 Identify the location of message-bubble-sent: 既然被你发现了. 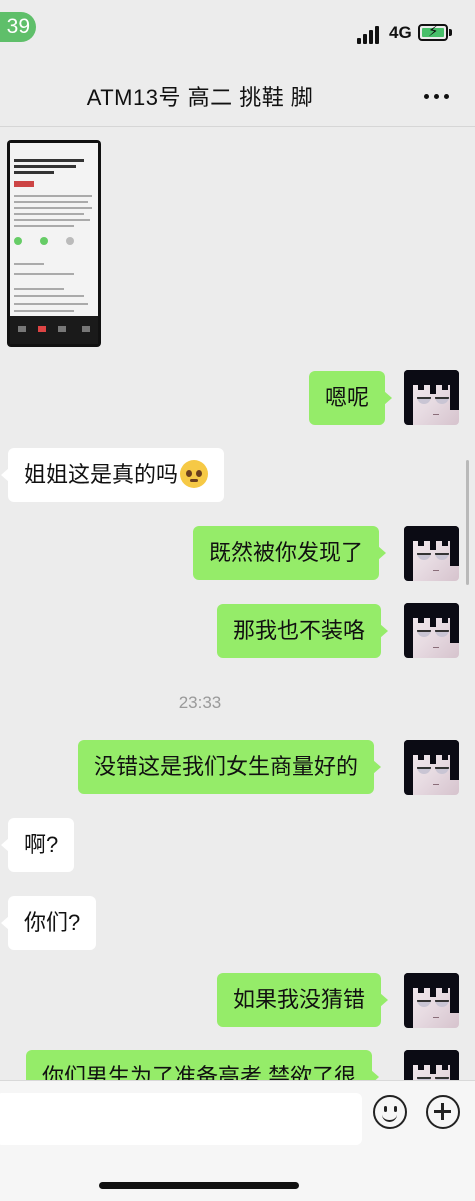
(290, 553).